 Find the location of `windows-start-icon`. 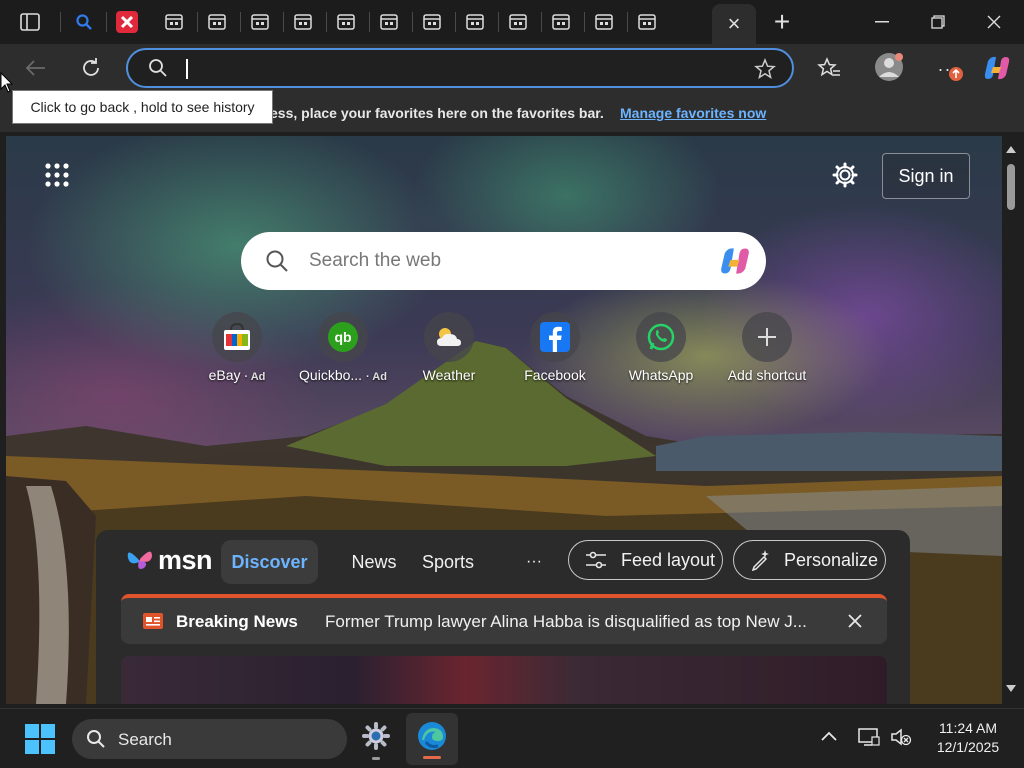

windows-start-icon is located at coordinates (40, 741).